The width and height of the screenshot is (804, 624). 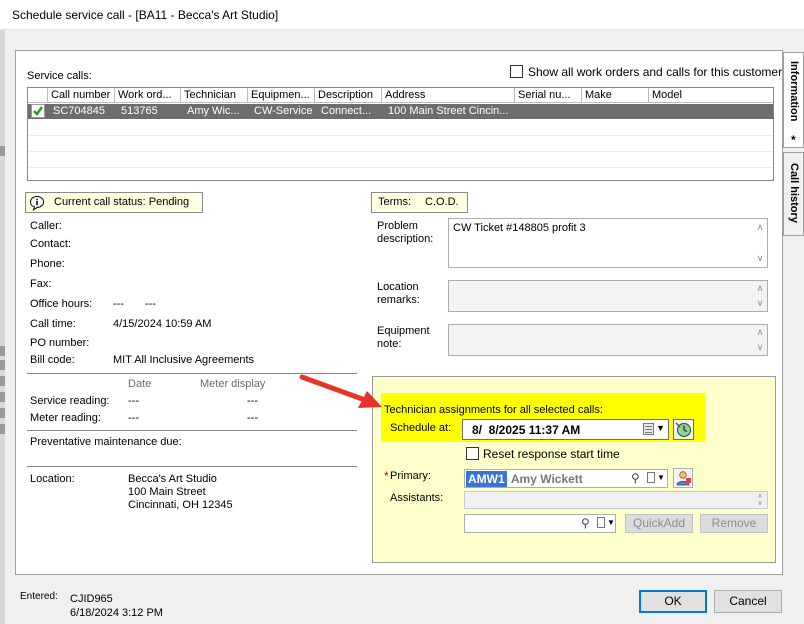 What do you see at coordinates (283, 111) in the screenshot?
I see `cell-equipment: CW-Service` at bounding box center [283, 111].